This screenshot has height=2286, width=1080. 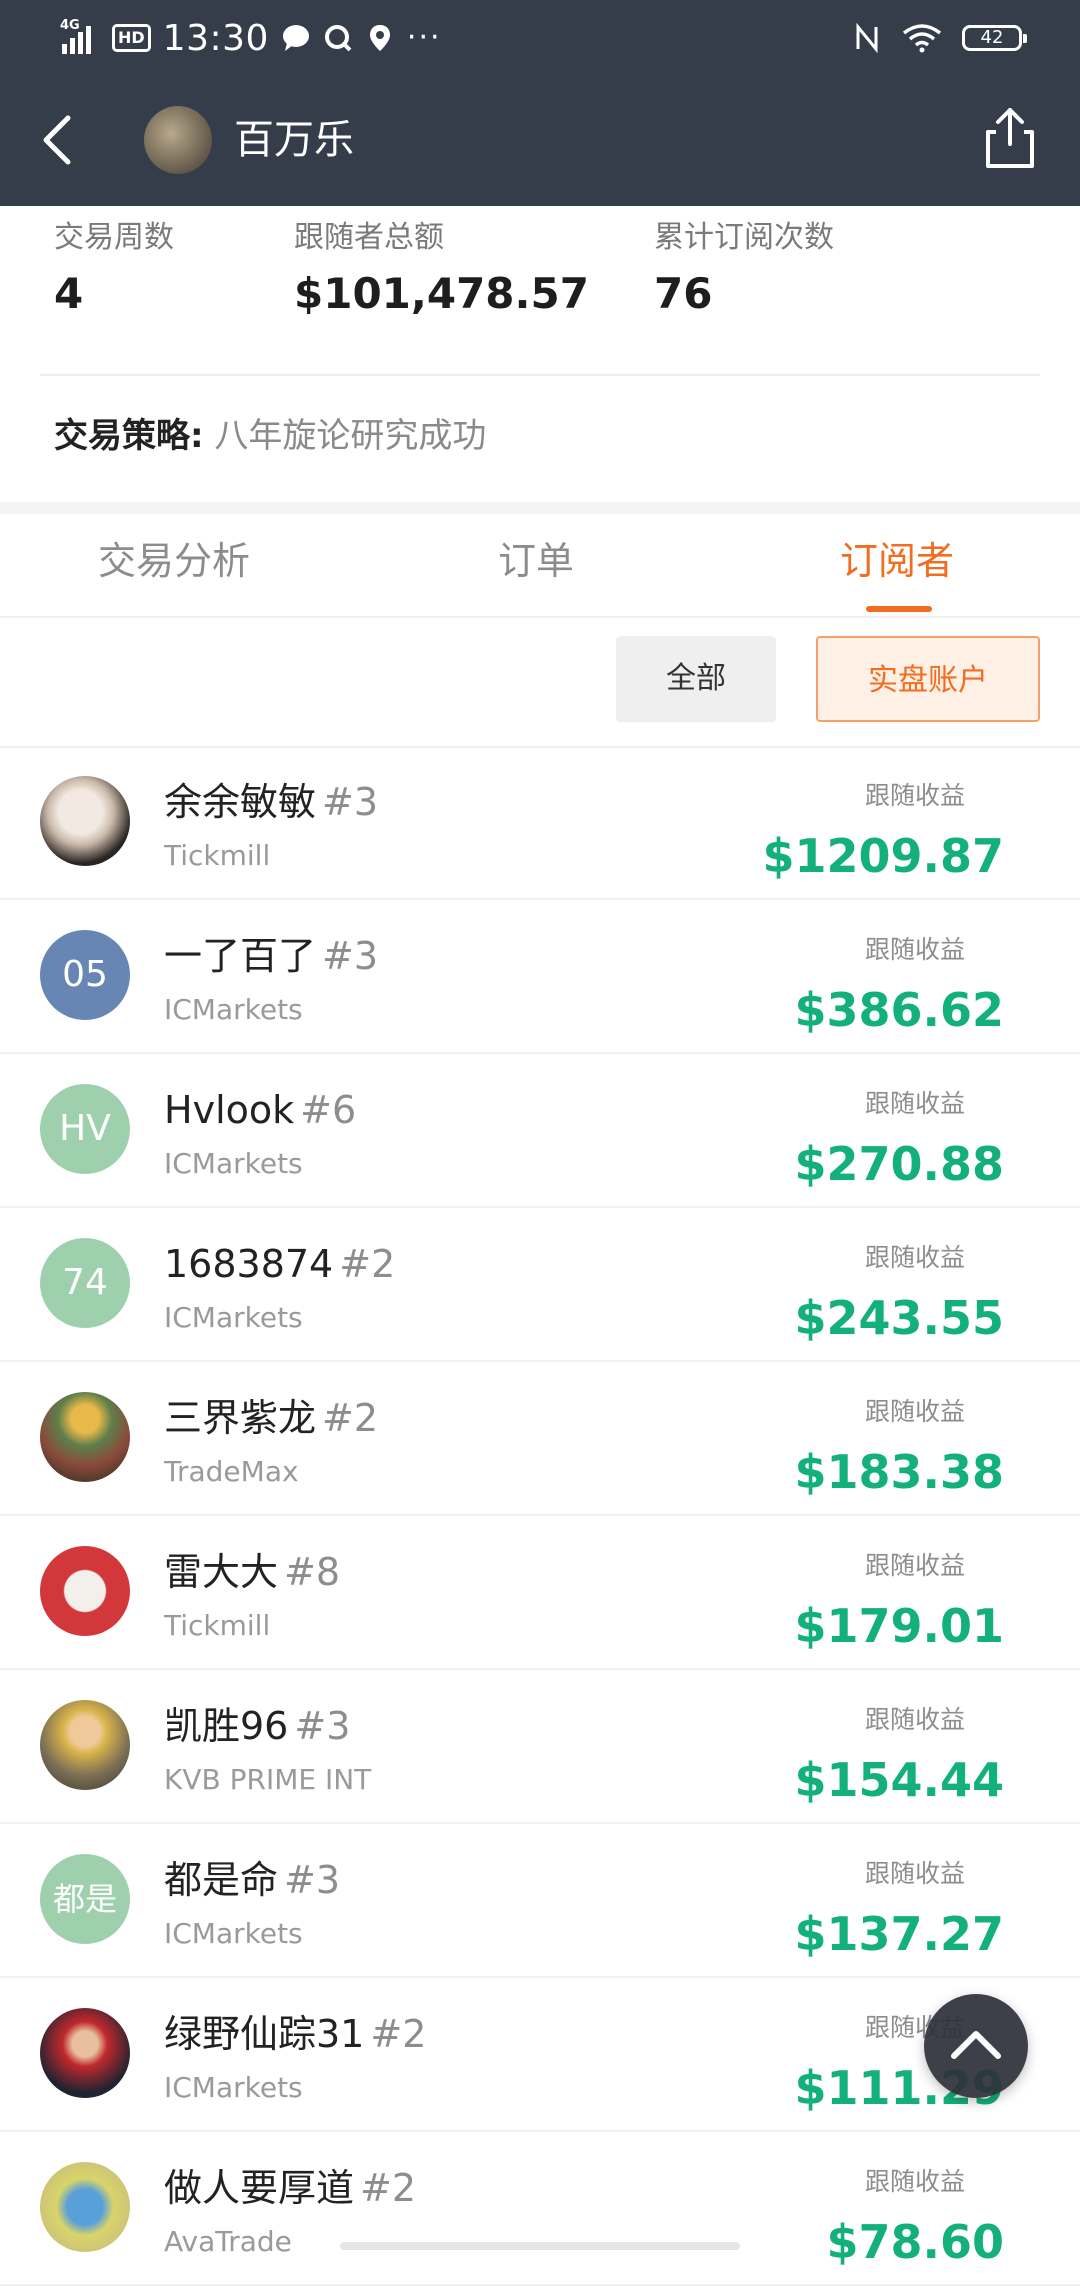 I want to click on profit-value: $179.01, so click(x=899, y=1626).